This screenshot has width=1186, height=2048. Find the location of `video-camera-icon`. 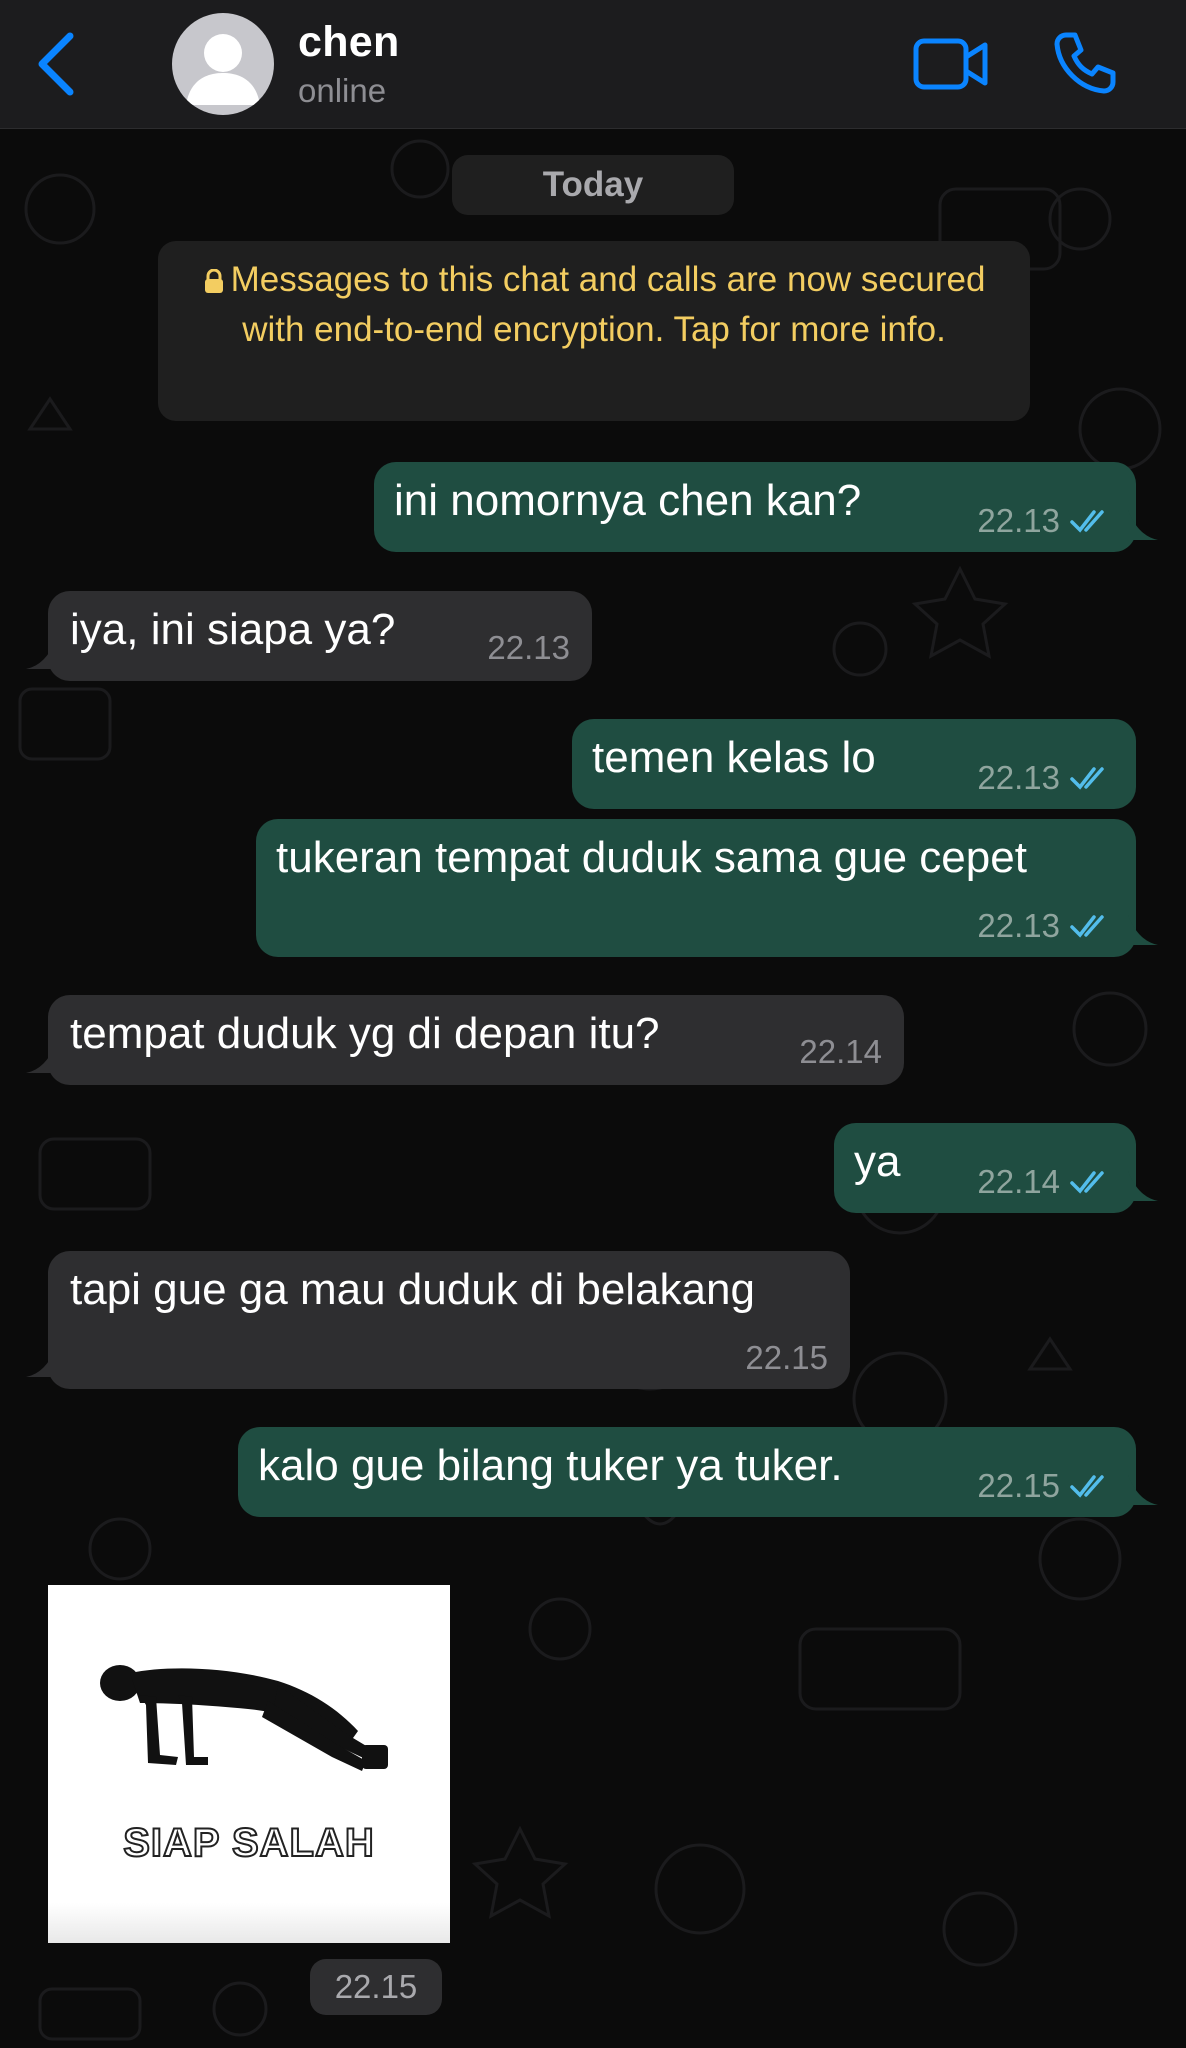

video-camera-icon is located at coordinates (950, 64).